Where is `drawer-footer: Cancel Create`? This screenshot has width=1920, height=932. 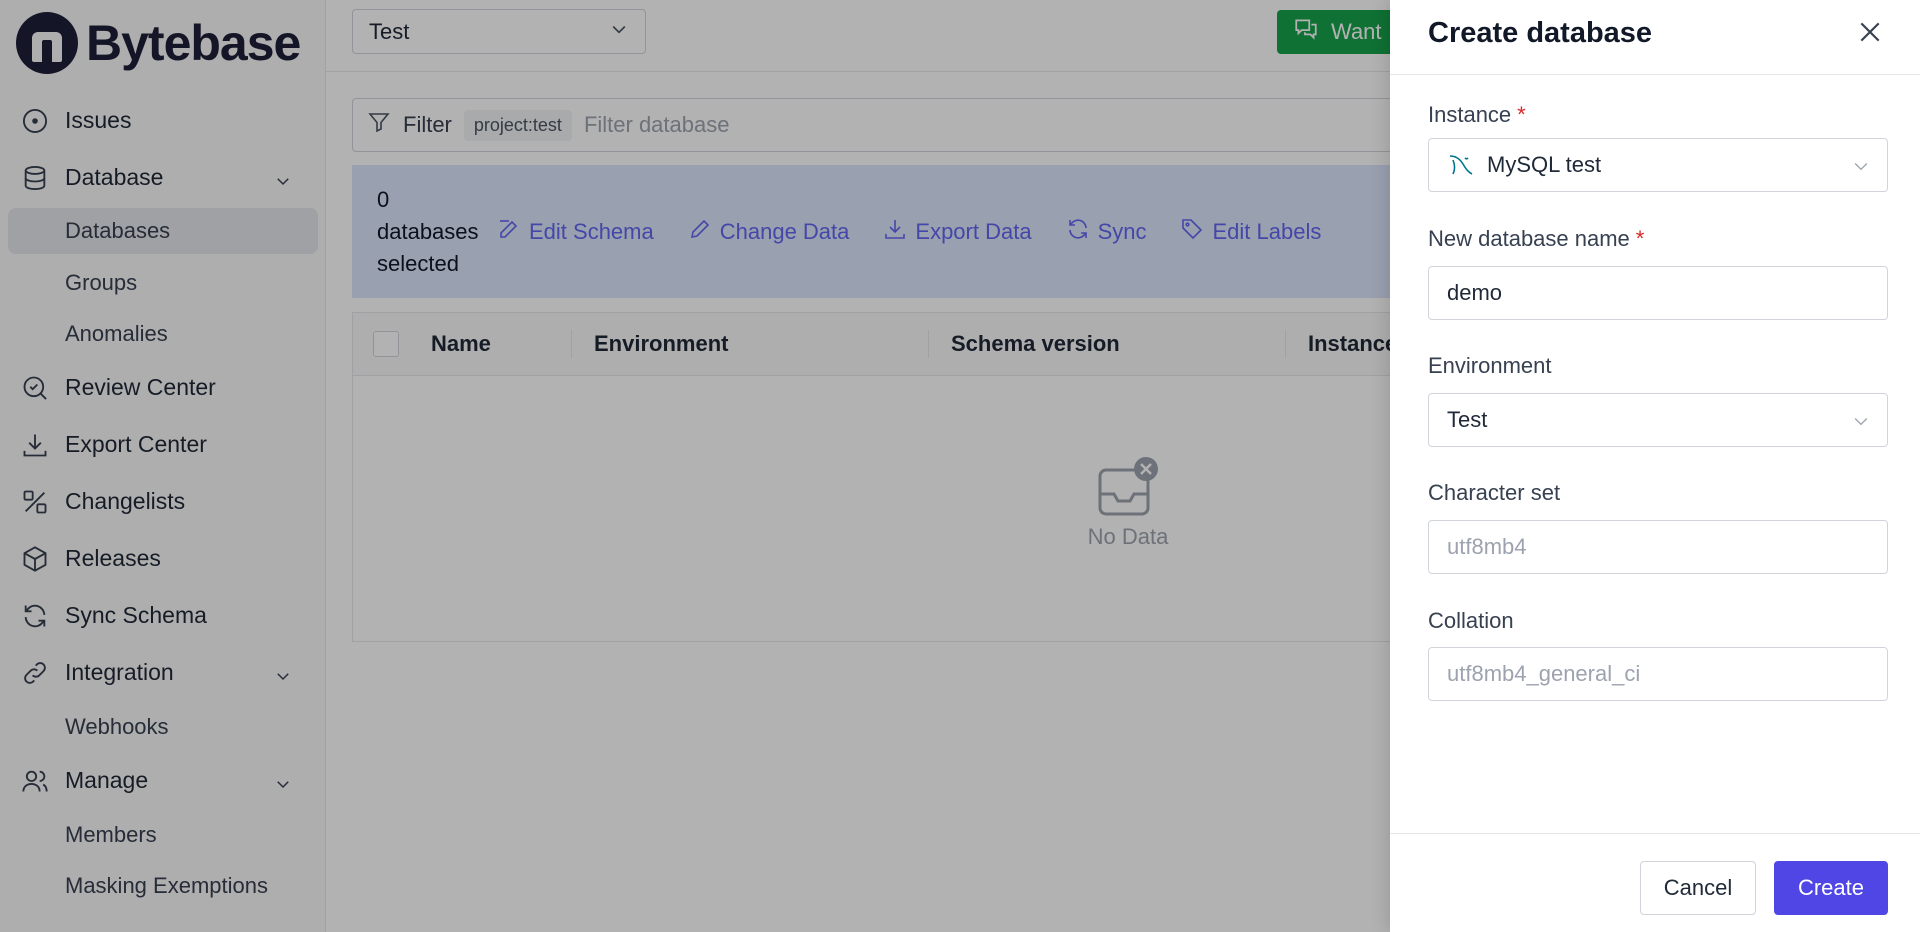 drawer-footer: Cancel Create is located at coordinates (1655, 882).